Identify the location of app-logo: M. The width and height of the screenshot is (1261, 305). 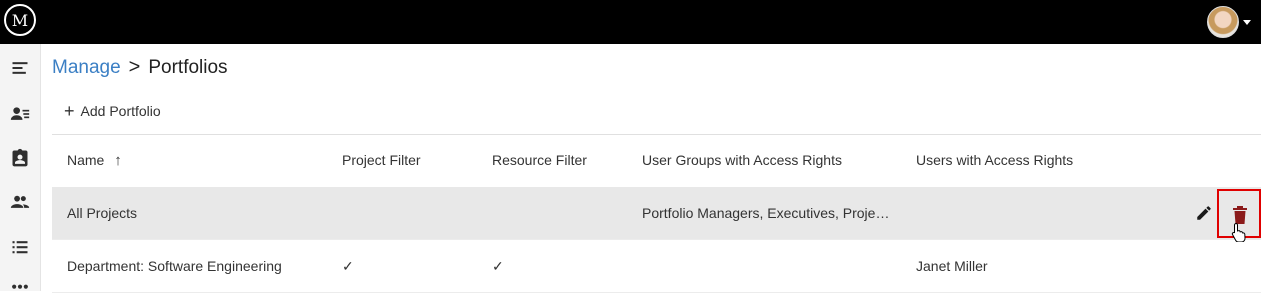
(20, 20).